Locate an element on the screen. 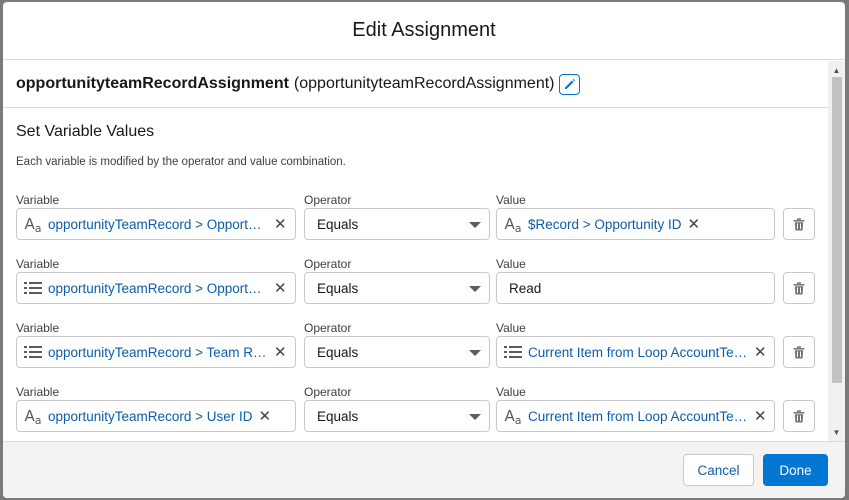 This screenshot has height=500, width=849. modal-header: Edit Assignment is located at coordinates (424, 31).